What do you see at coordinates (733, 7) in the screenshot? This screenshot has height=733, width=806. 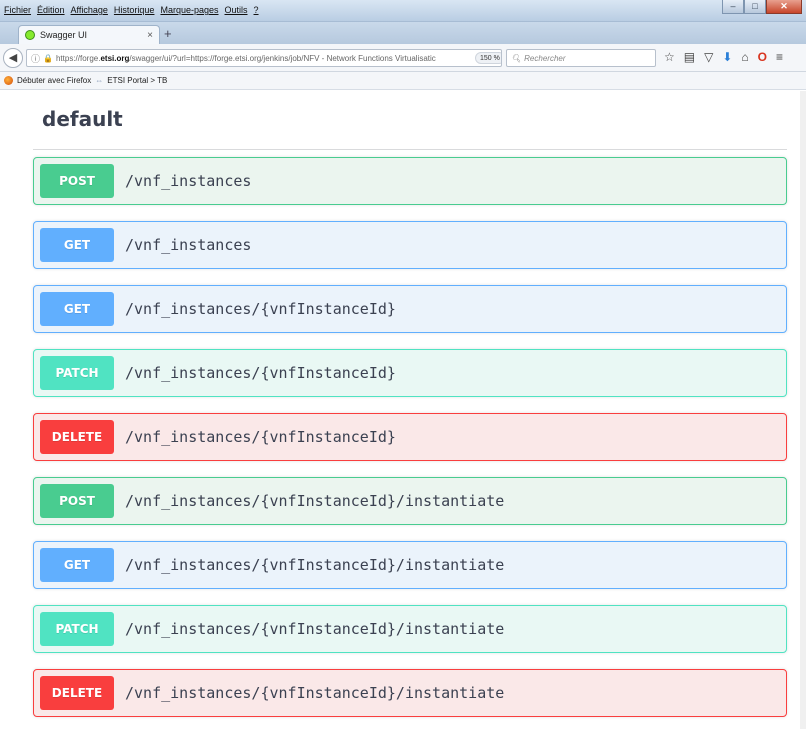 I see `minimize-icon: –` at bounding box center [733, 7].